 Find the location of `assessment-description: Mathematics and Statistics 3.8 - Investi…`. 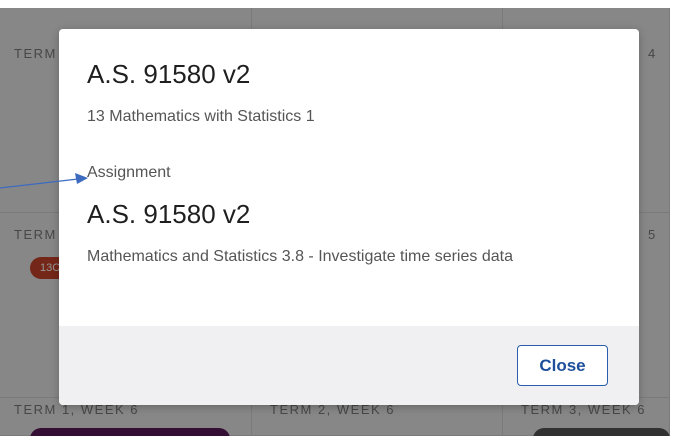

assessment-description: Mathematics and Statistics 3.8 - Investi… is located at coordinates (300, 256).